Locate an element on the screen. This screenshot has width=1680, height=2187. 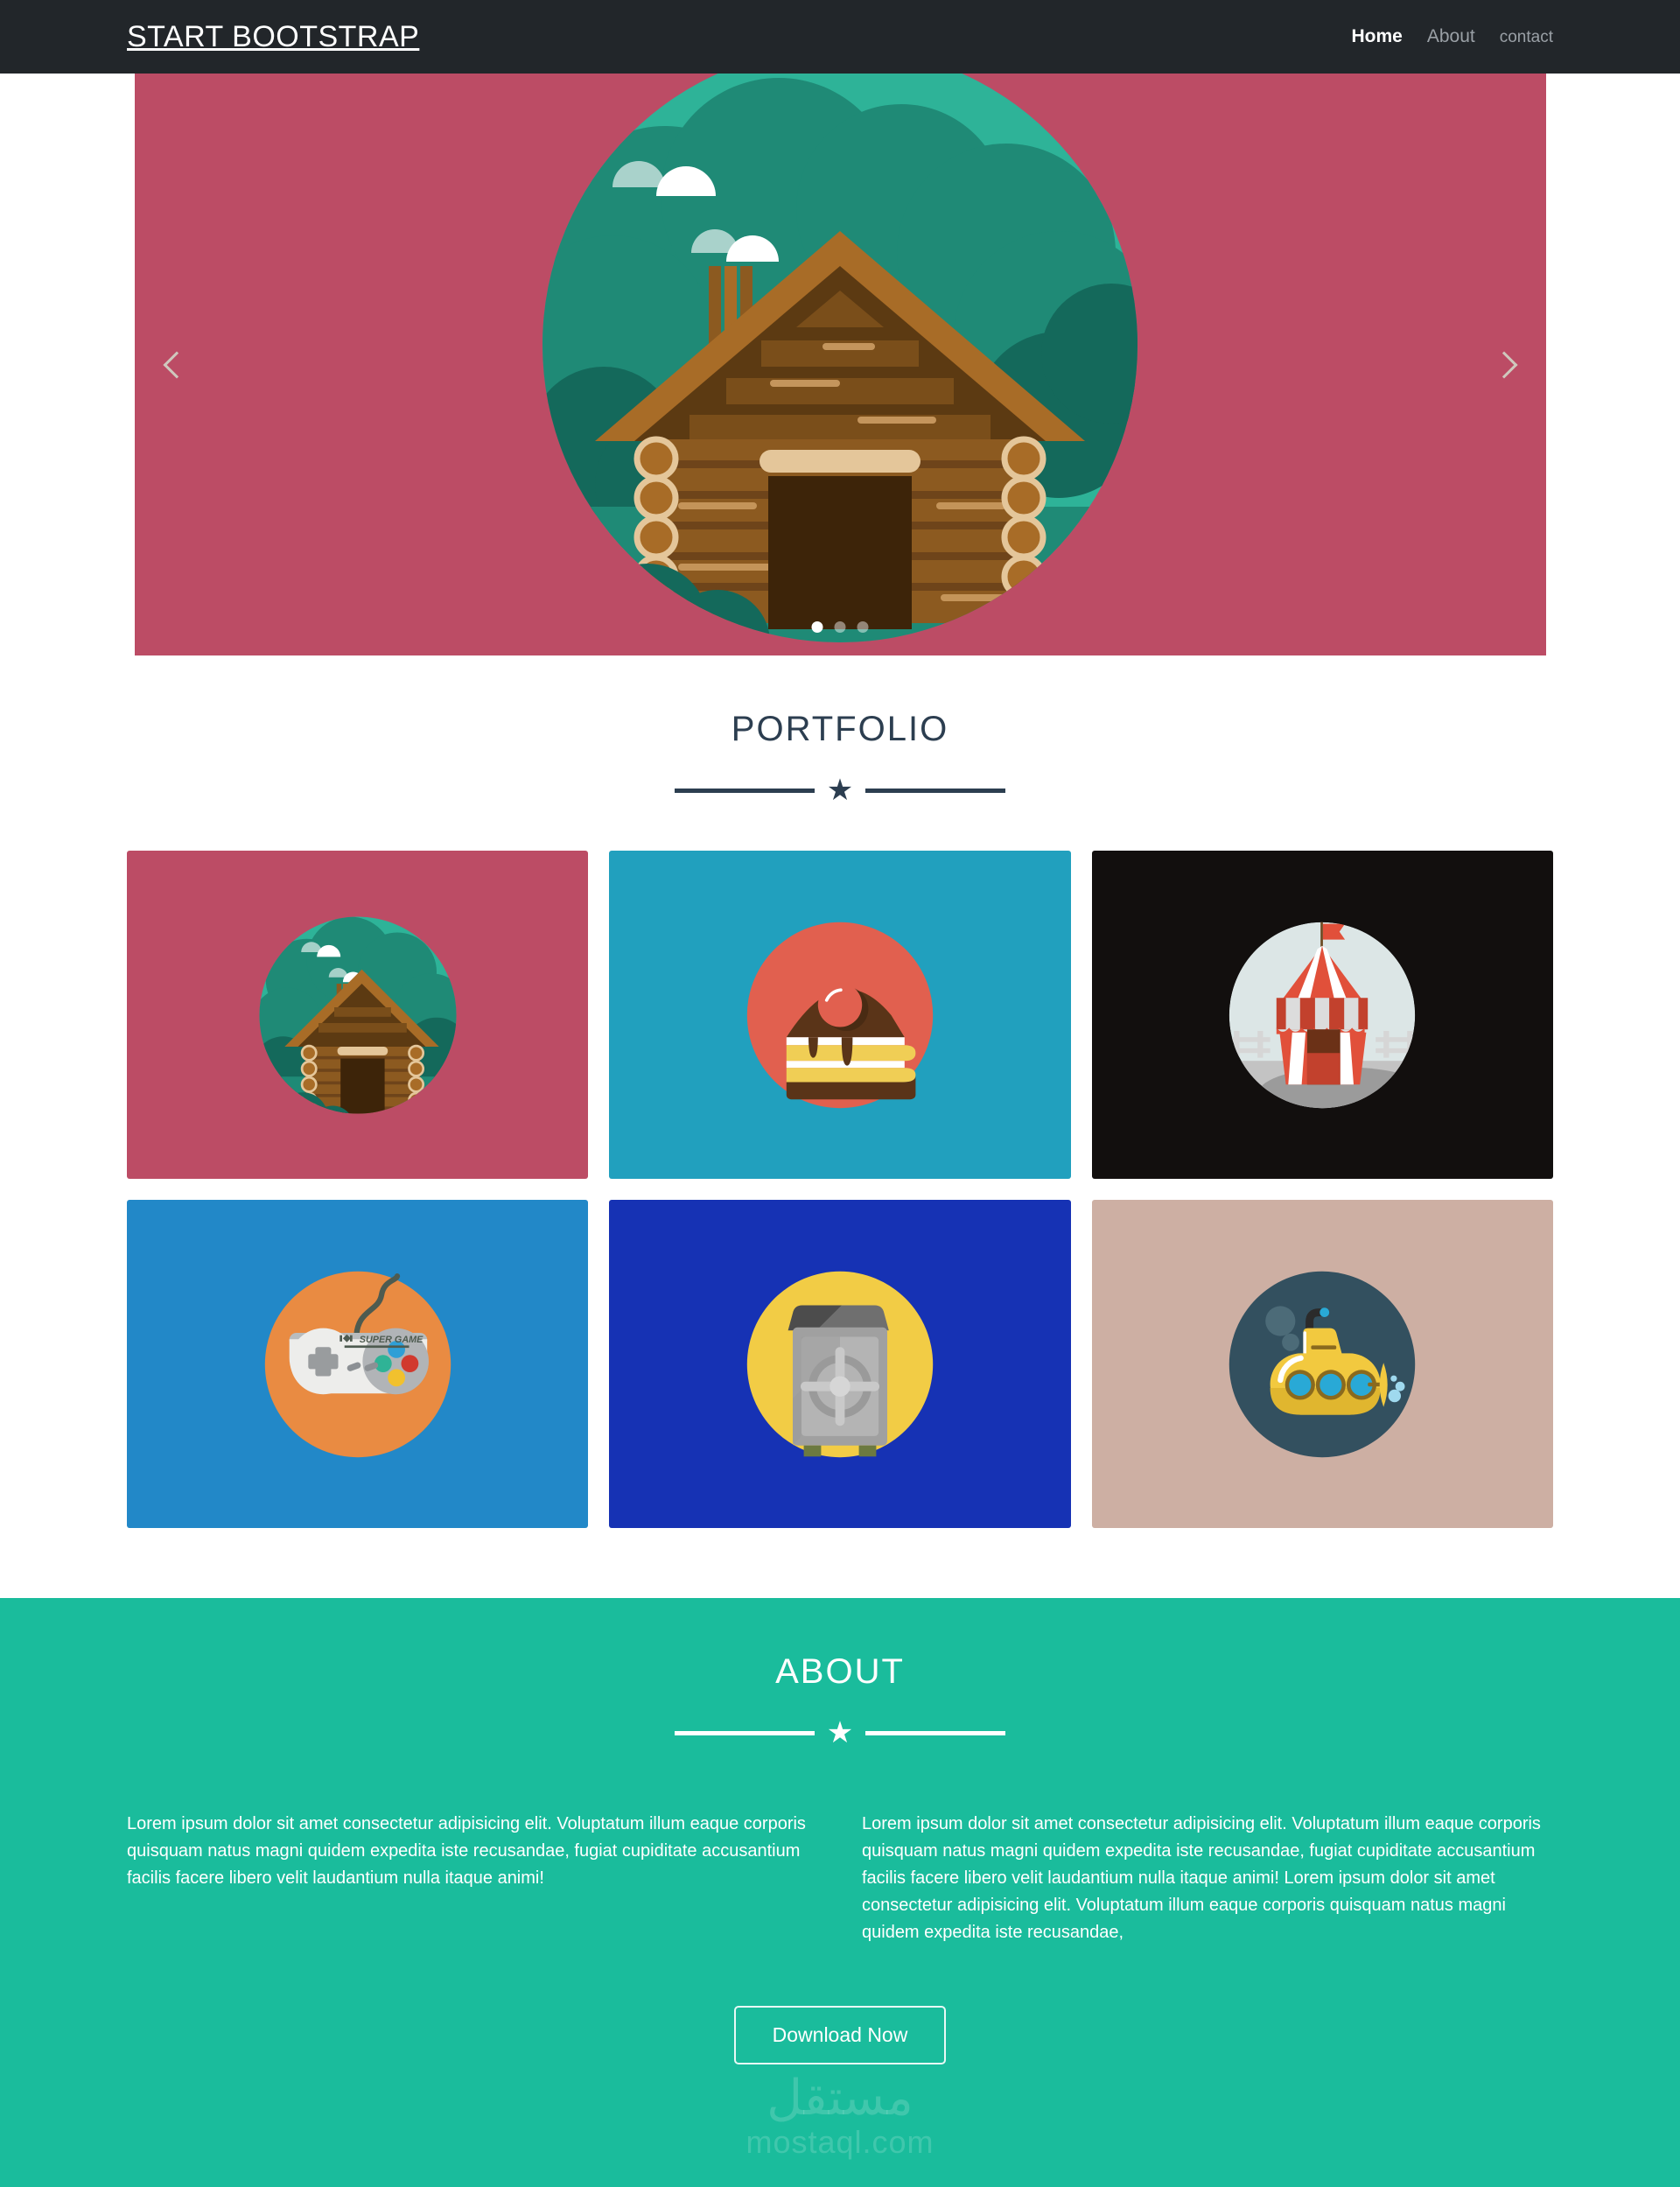
carousel-indicators is located at coordinates (840, 627).